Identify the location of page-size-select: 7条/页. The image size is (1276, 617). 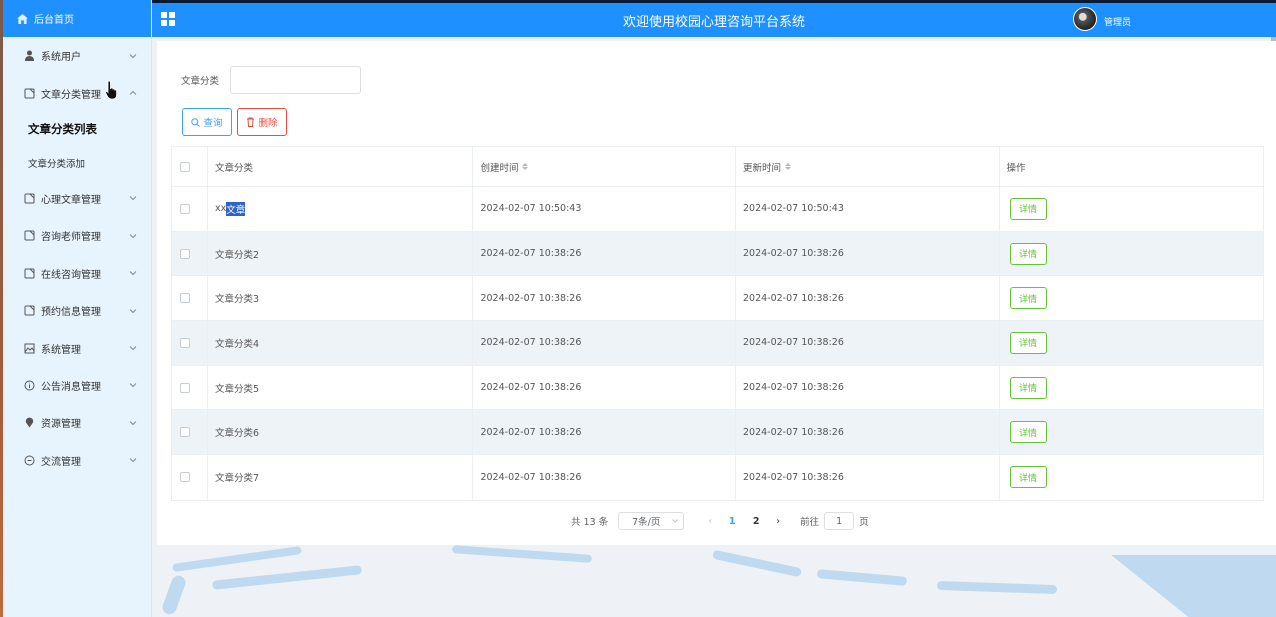
(651, 521).